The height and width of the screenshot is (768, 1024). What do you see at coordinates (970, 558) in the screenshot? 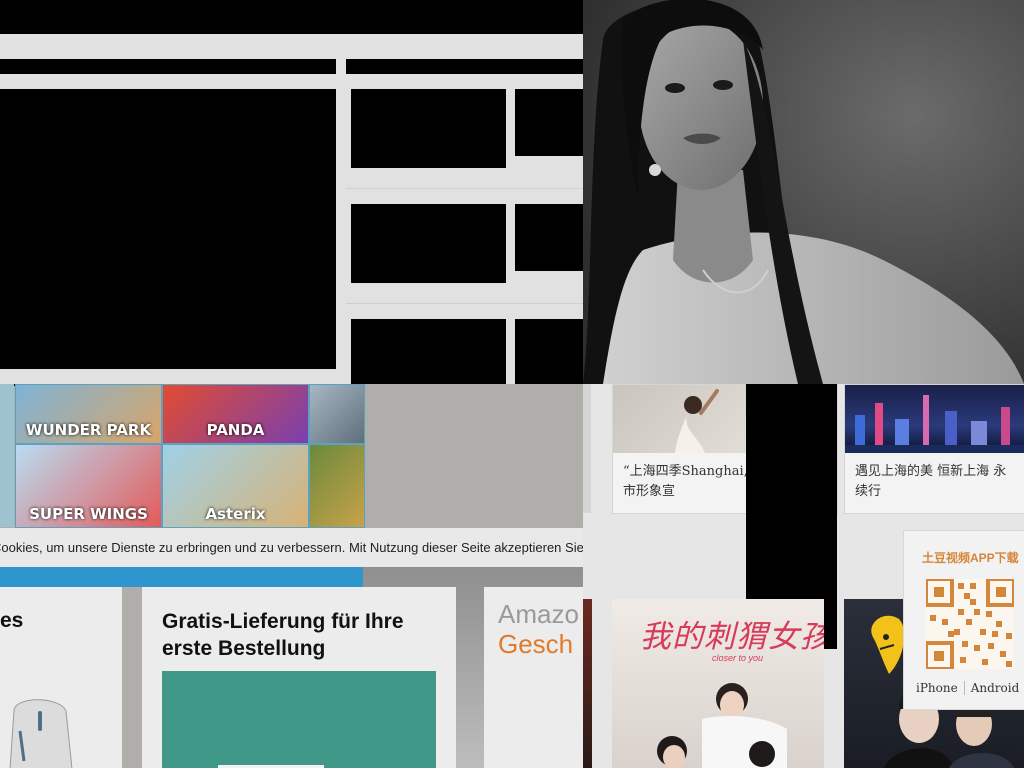
I see `app-download-title: 土豆视频APP下载` at bounding box center [970, 558].